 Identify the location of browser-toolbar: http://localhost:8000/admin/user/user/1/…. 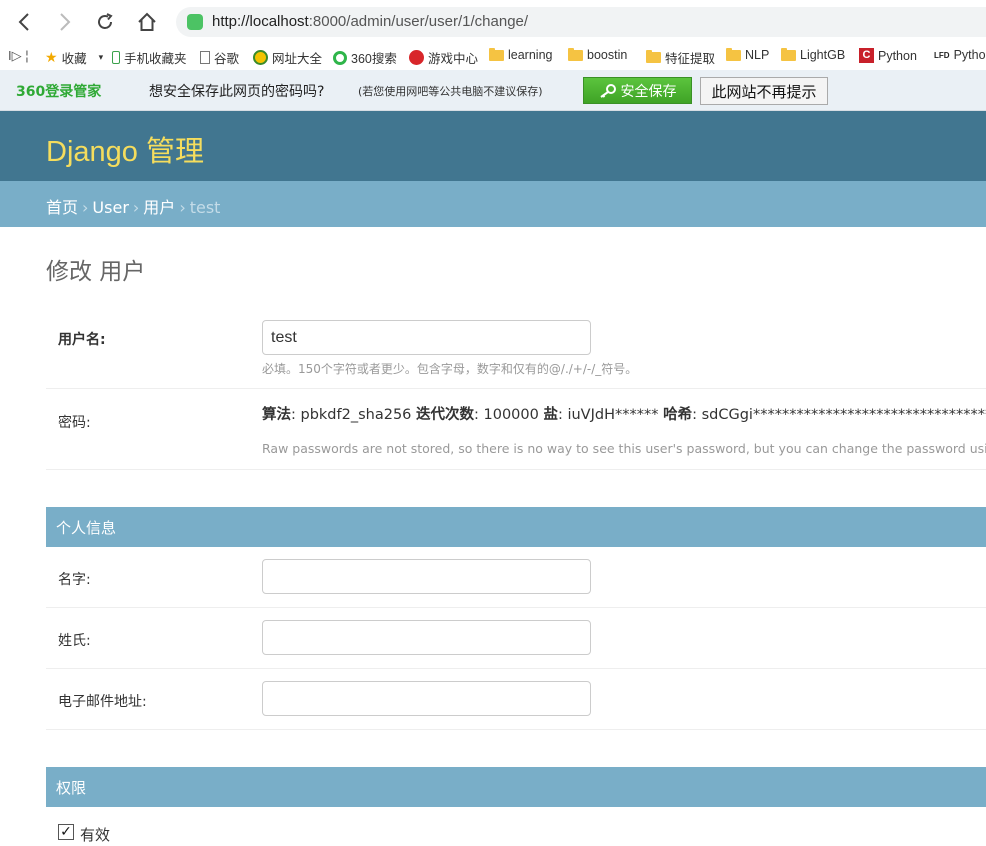
(493, 21).